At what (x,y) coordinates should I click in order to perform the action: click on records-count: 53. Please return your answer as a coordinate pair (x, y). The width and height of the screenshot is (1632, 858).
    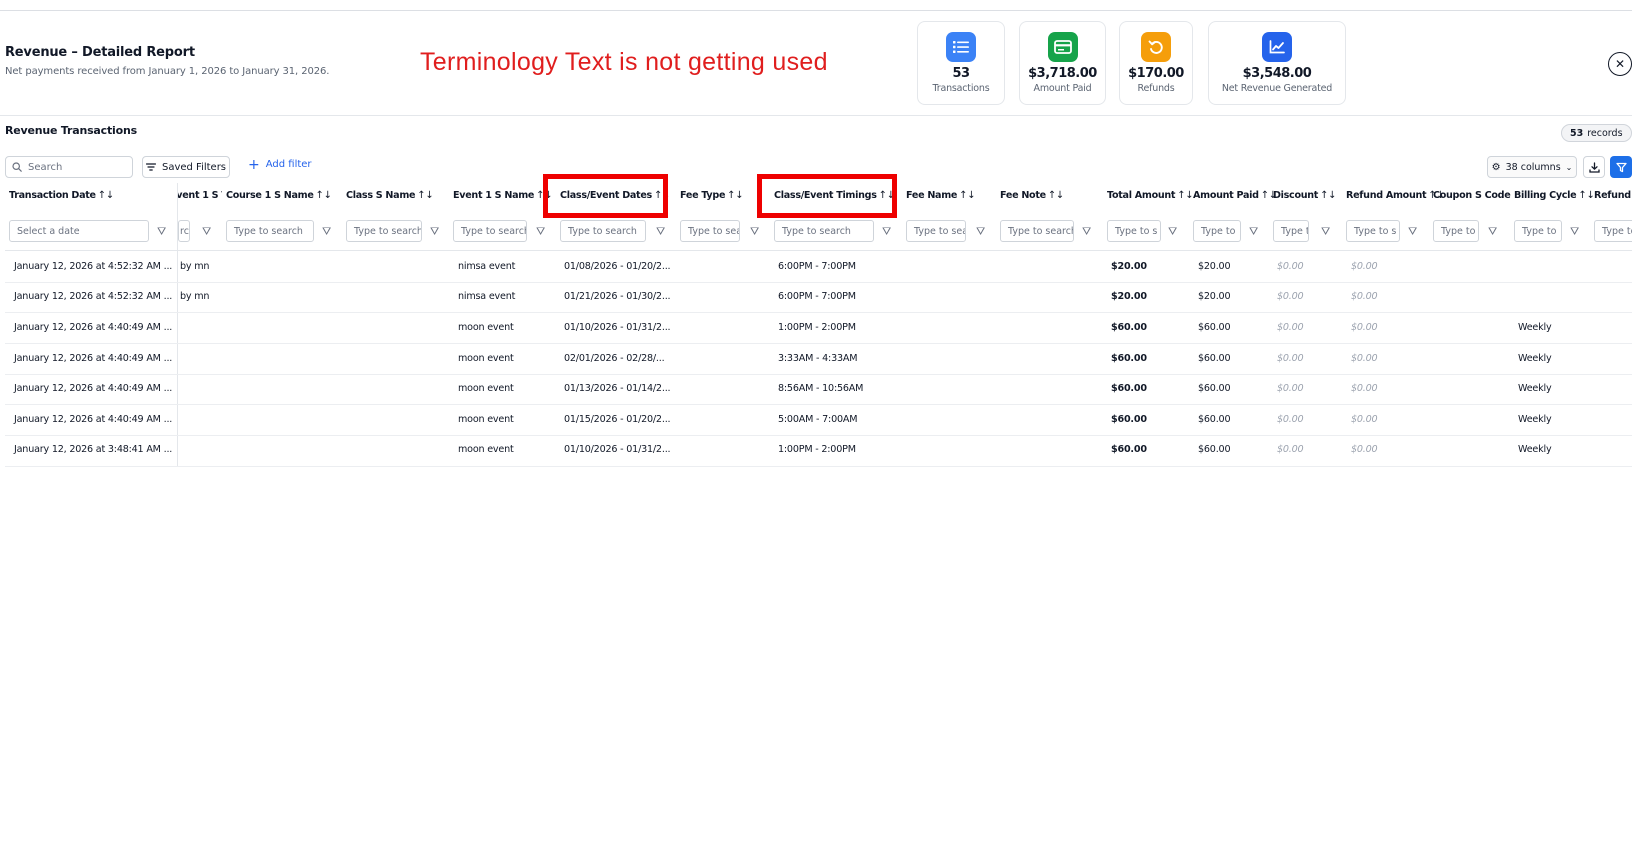
    Looking at the image, I should click on (1577, 133).